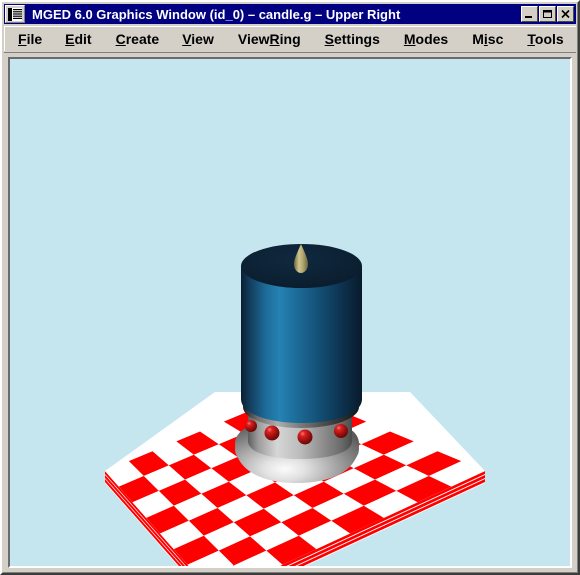  I want to click on window-controls, so click(547, 14).